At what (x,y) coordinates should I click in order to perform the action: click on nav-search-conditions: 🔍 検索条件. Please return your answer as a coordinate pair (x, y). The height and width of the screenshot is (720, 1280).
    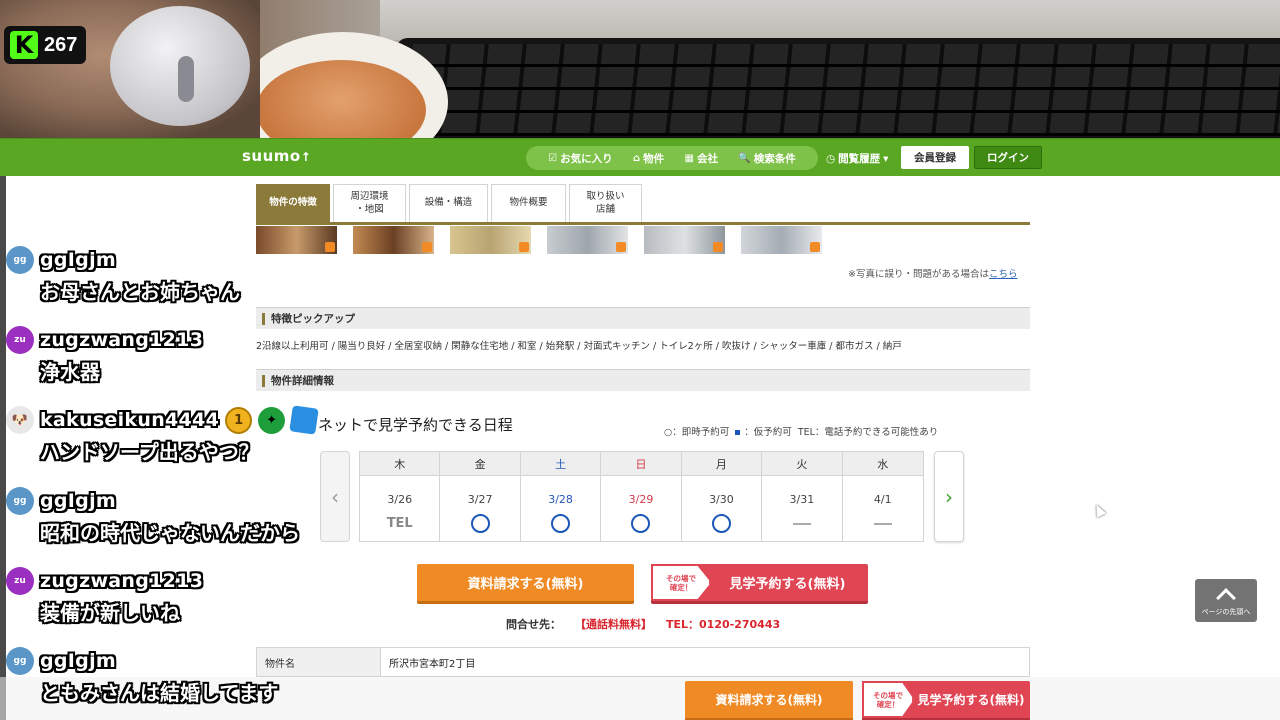
    Looking at the image, I should click on (766, 158).